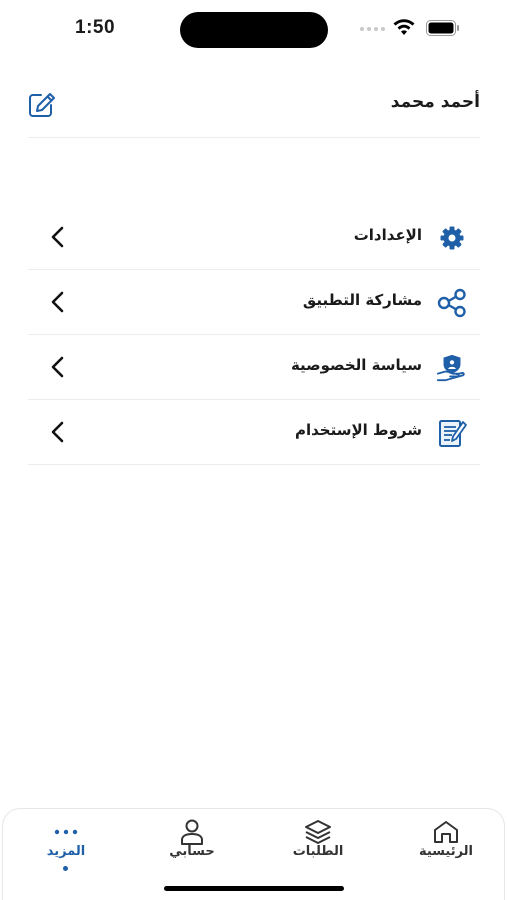 This screenshot has width=507, height=900. I want to click on menu-item-label: الإعدادات, so click(387, 235).